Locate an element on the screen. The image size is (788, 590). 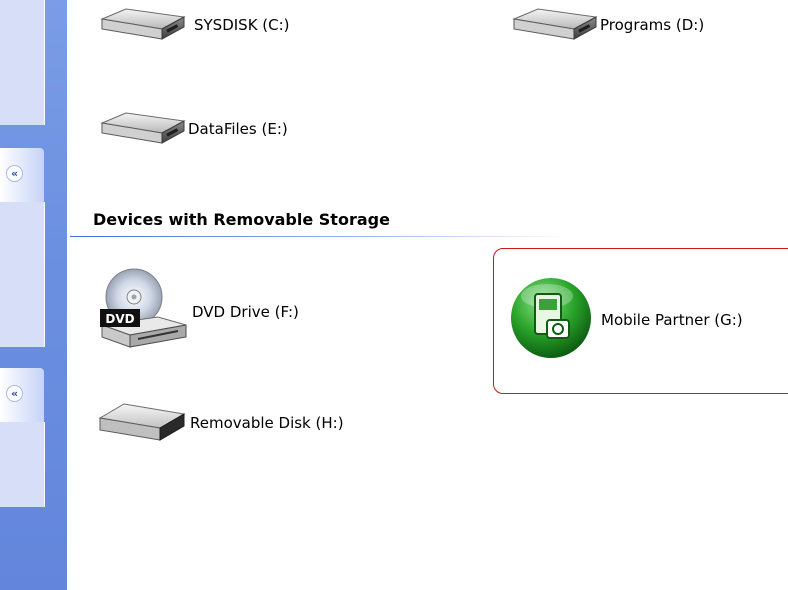
drive-item-h: Removable Disk (H:) is located at coordinates (220, 423).